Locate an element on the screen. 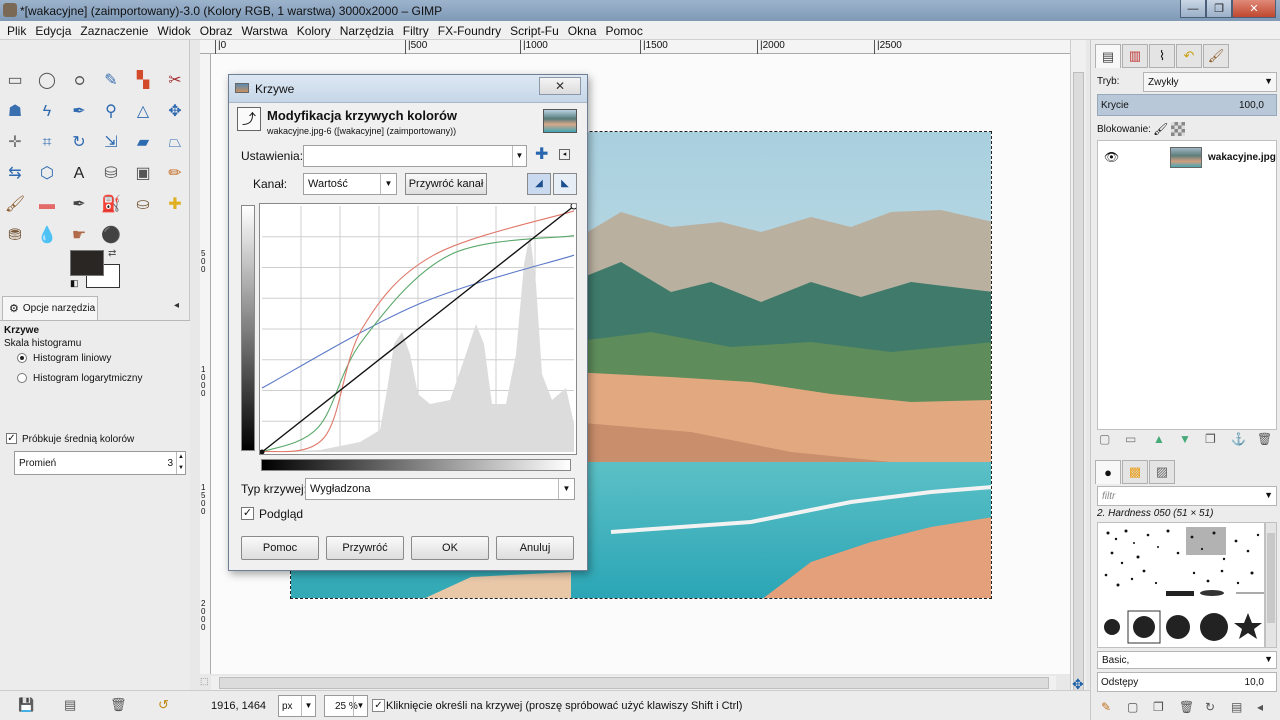  color-select-icon: ▚ is located at coordinates (143, 81).